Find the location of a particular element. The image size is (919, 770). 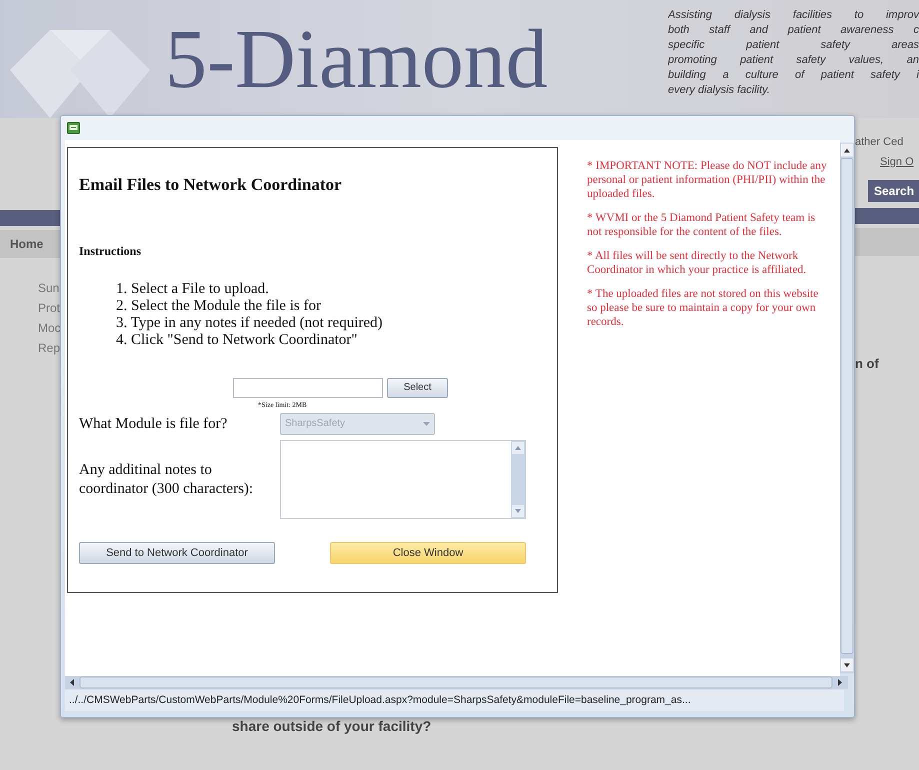

window-icon is located at coordinates (73, 128).